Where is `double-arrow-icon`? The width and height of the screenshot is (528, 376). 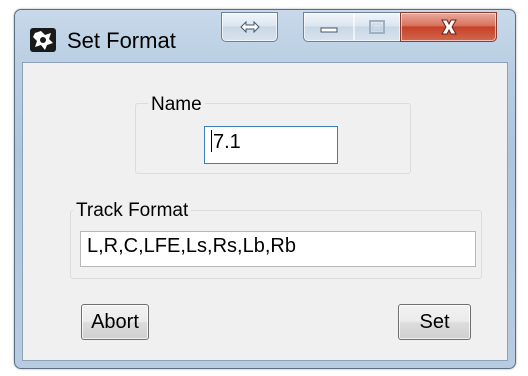 double-arrow-icon is located at coordinates (249, 27).